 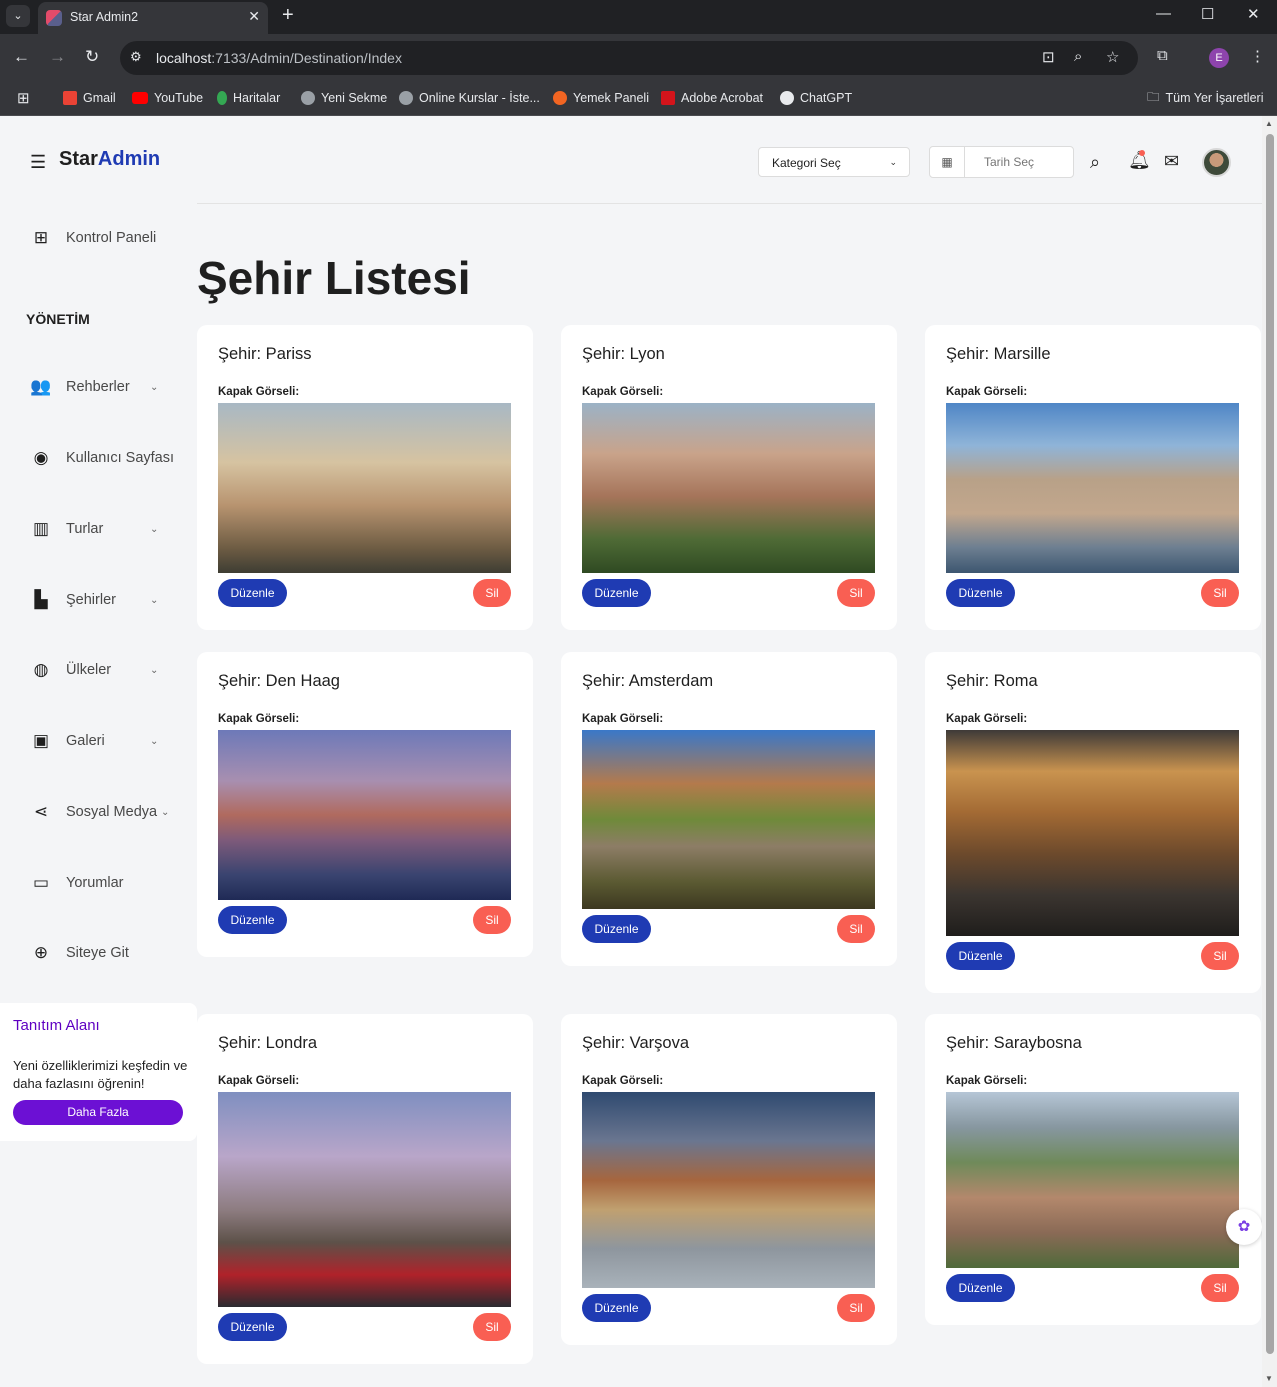 What do you see at coordinates (635, 1043) in the screenshot?
I see `city-title: Şehir: Varşova` at bounding box center [635, 1043].